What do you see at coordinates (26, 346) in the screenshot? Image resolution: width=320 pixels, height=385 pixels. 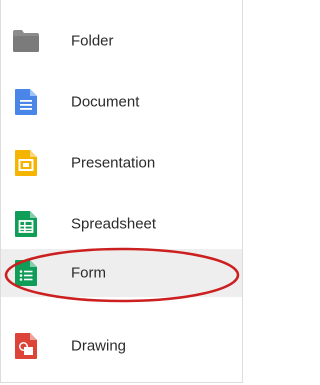 I see `drawing-icon` at bounding box center [26, 346].